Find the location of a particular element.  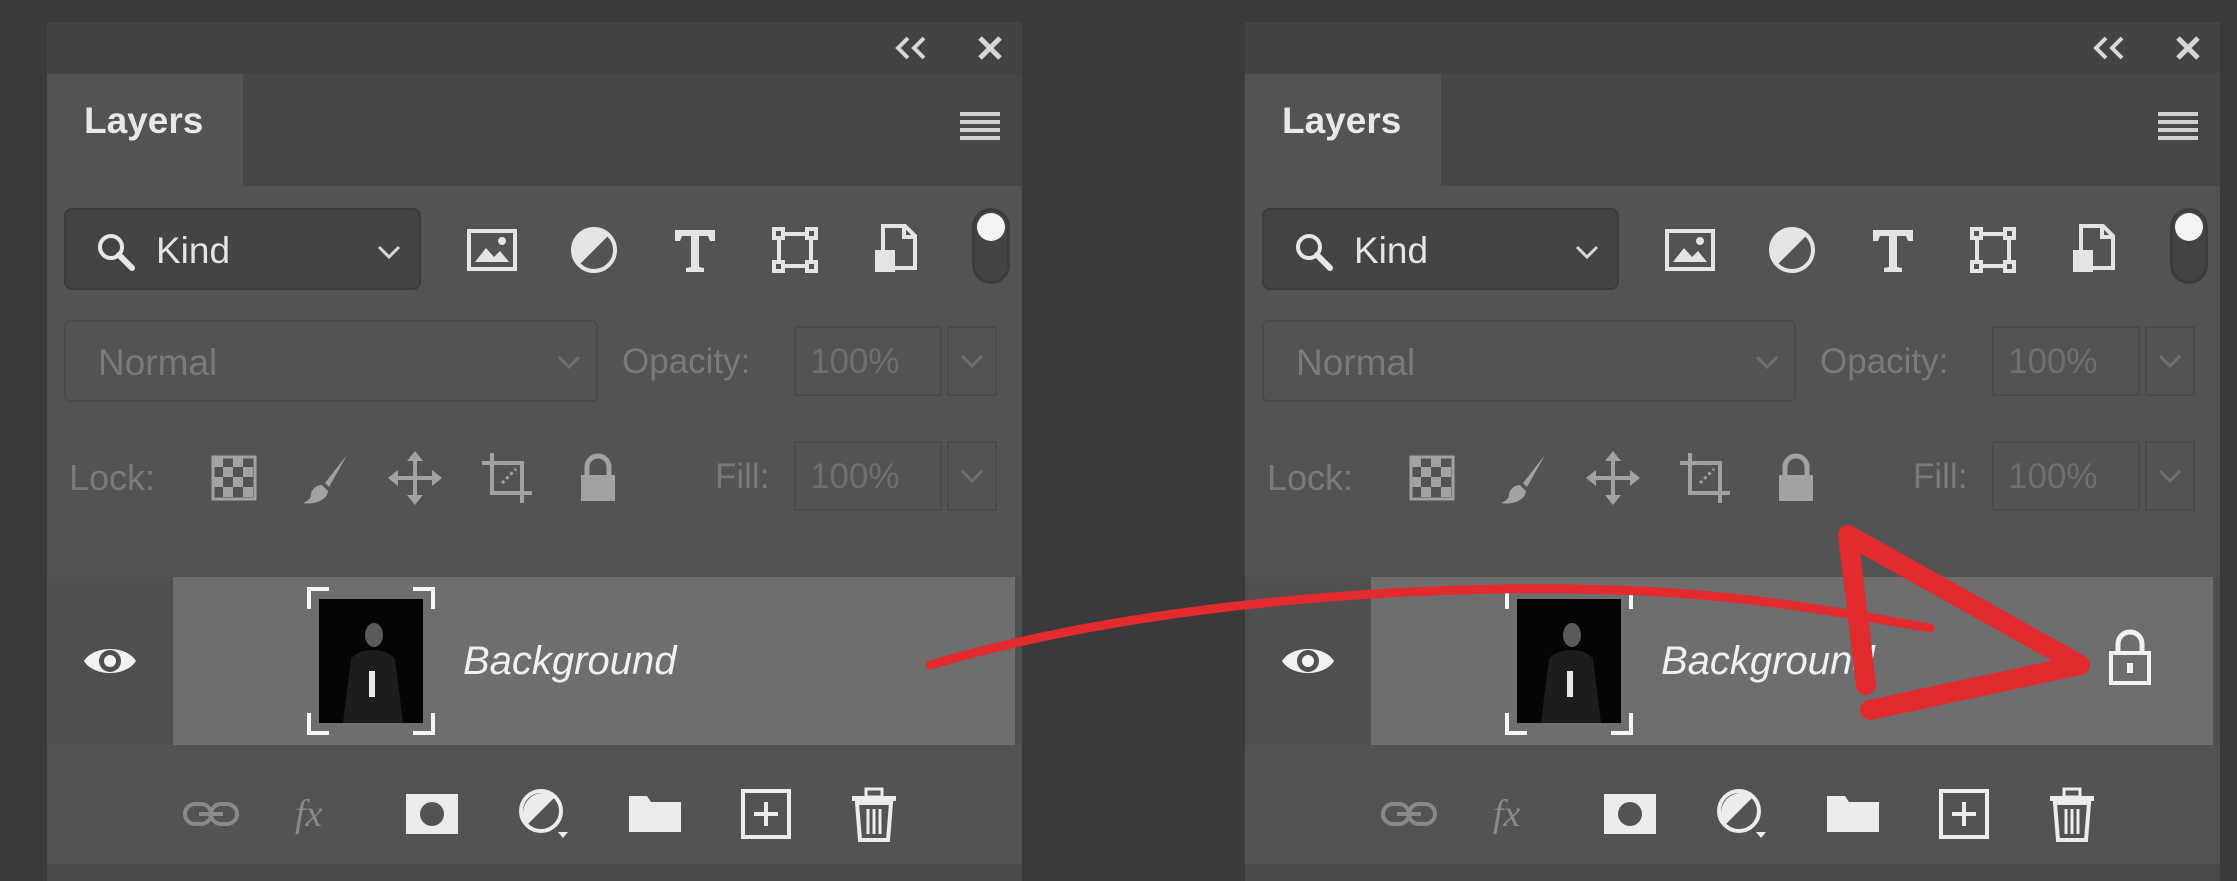

layer-lock-icon is located at coordinates (2130, 658).